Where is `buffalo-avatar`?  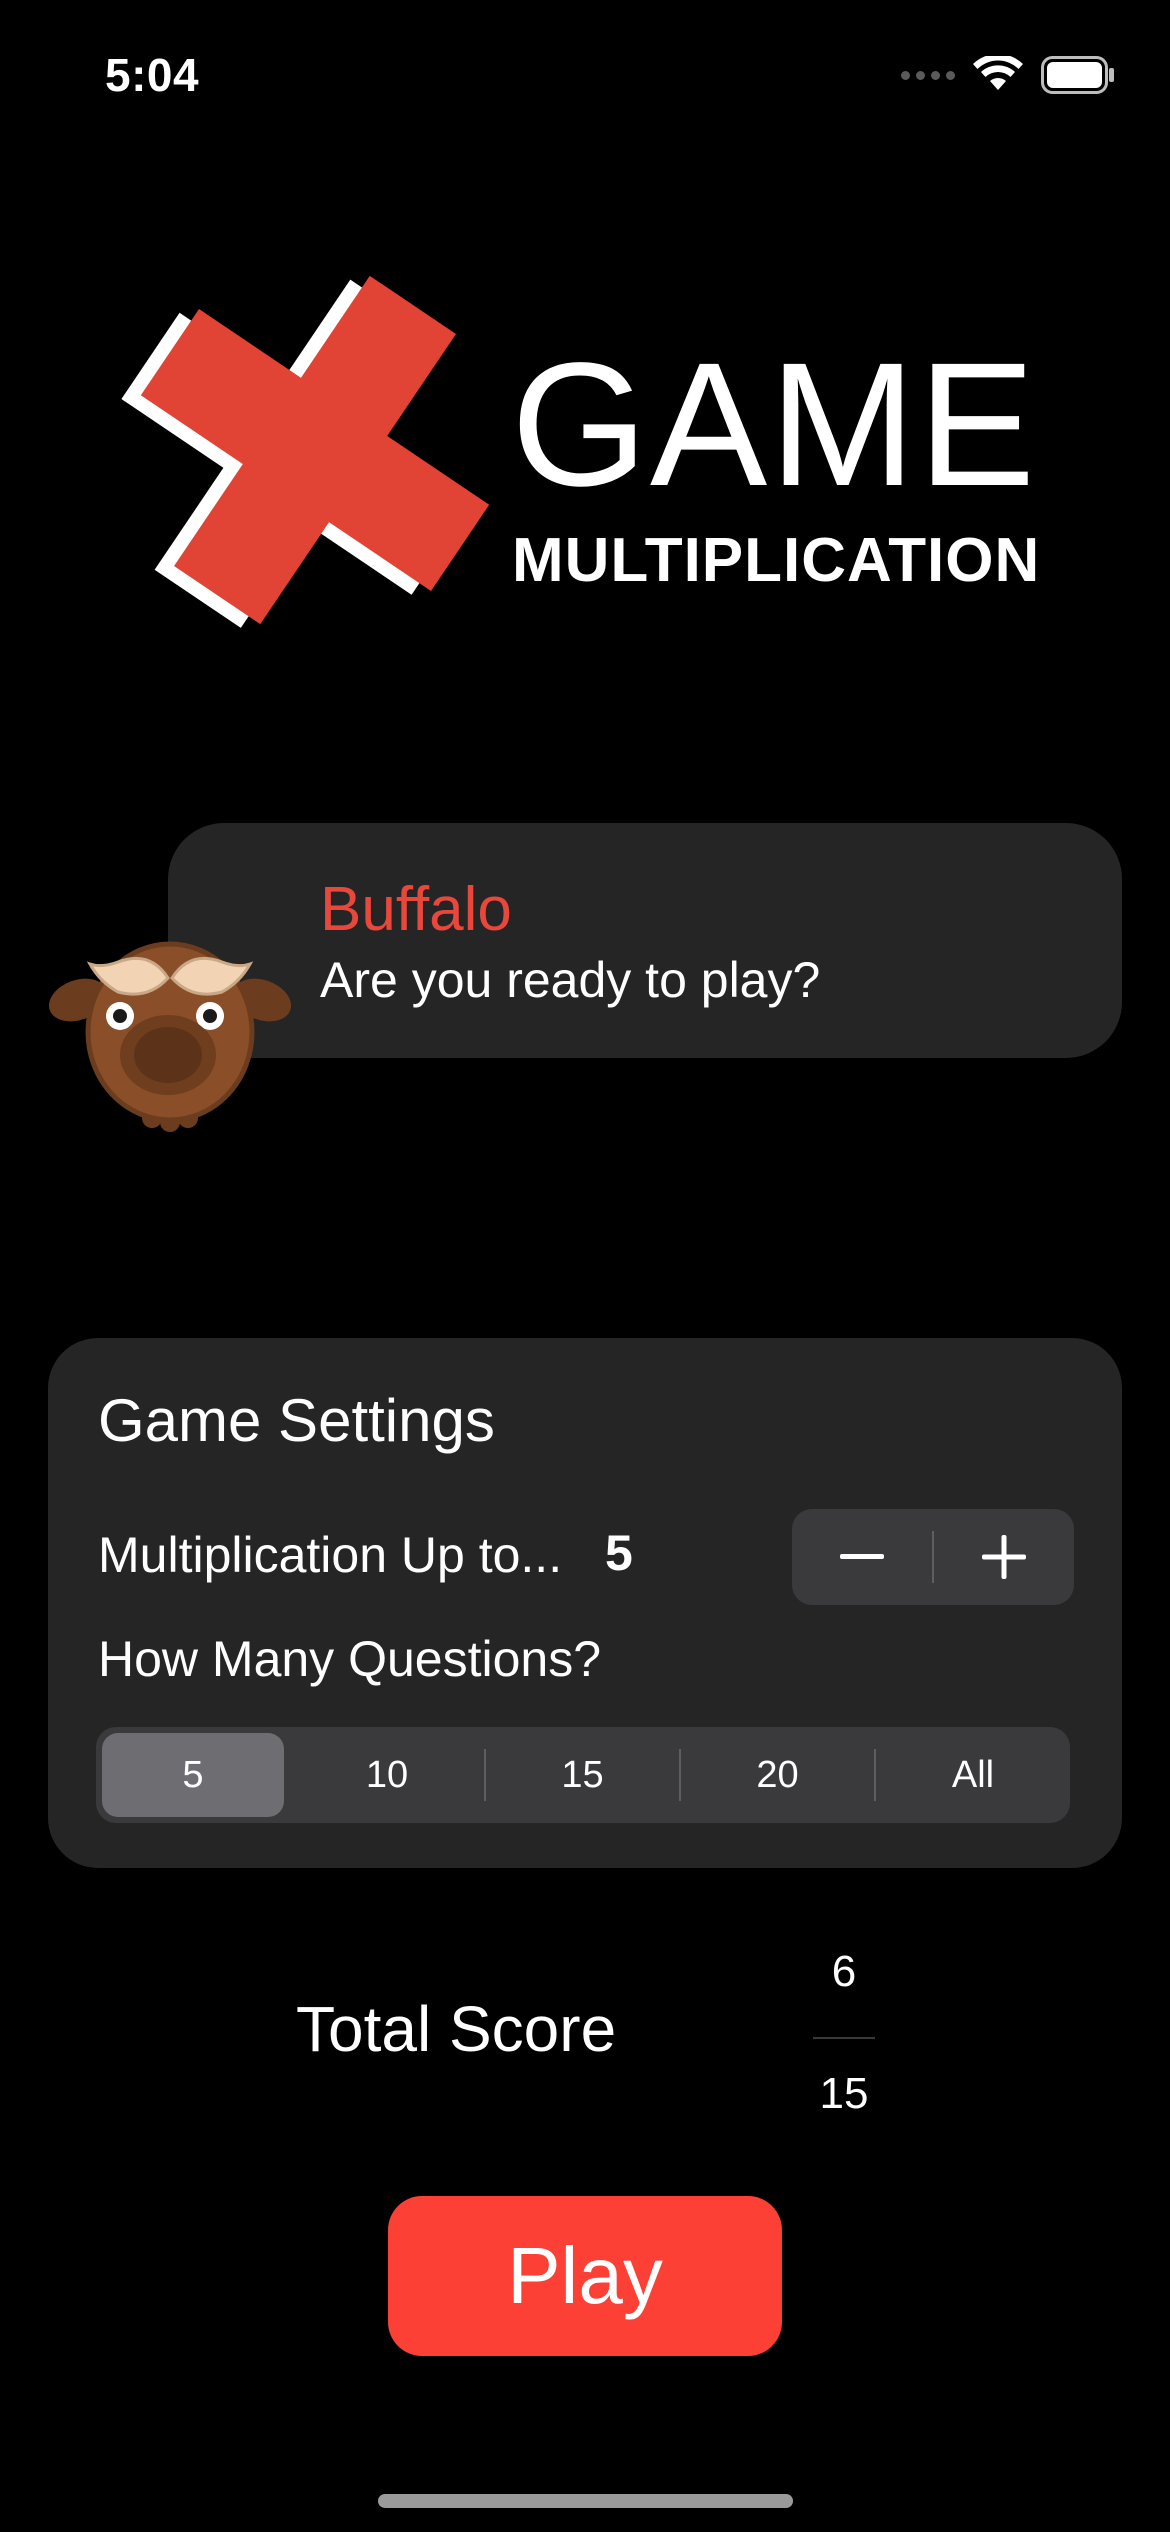
buffalo-avatar is located at coordinates (170, 1036).